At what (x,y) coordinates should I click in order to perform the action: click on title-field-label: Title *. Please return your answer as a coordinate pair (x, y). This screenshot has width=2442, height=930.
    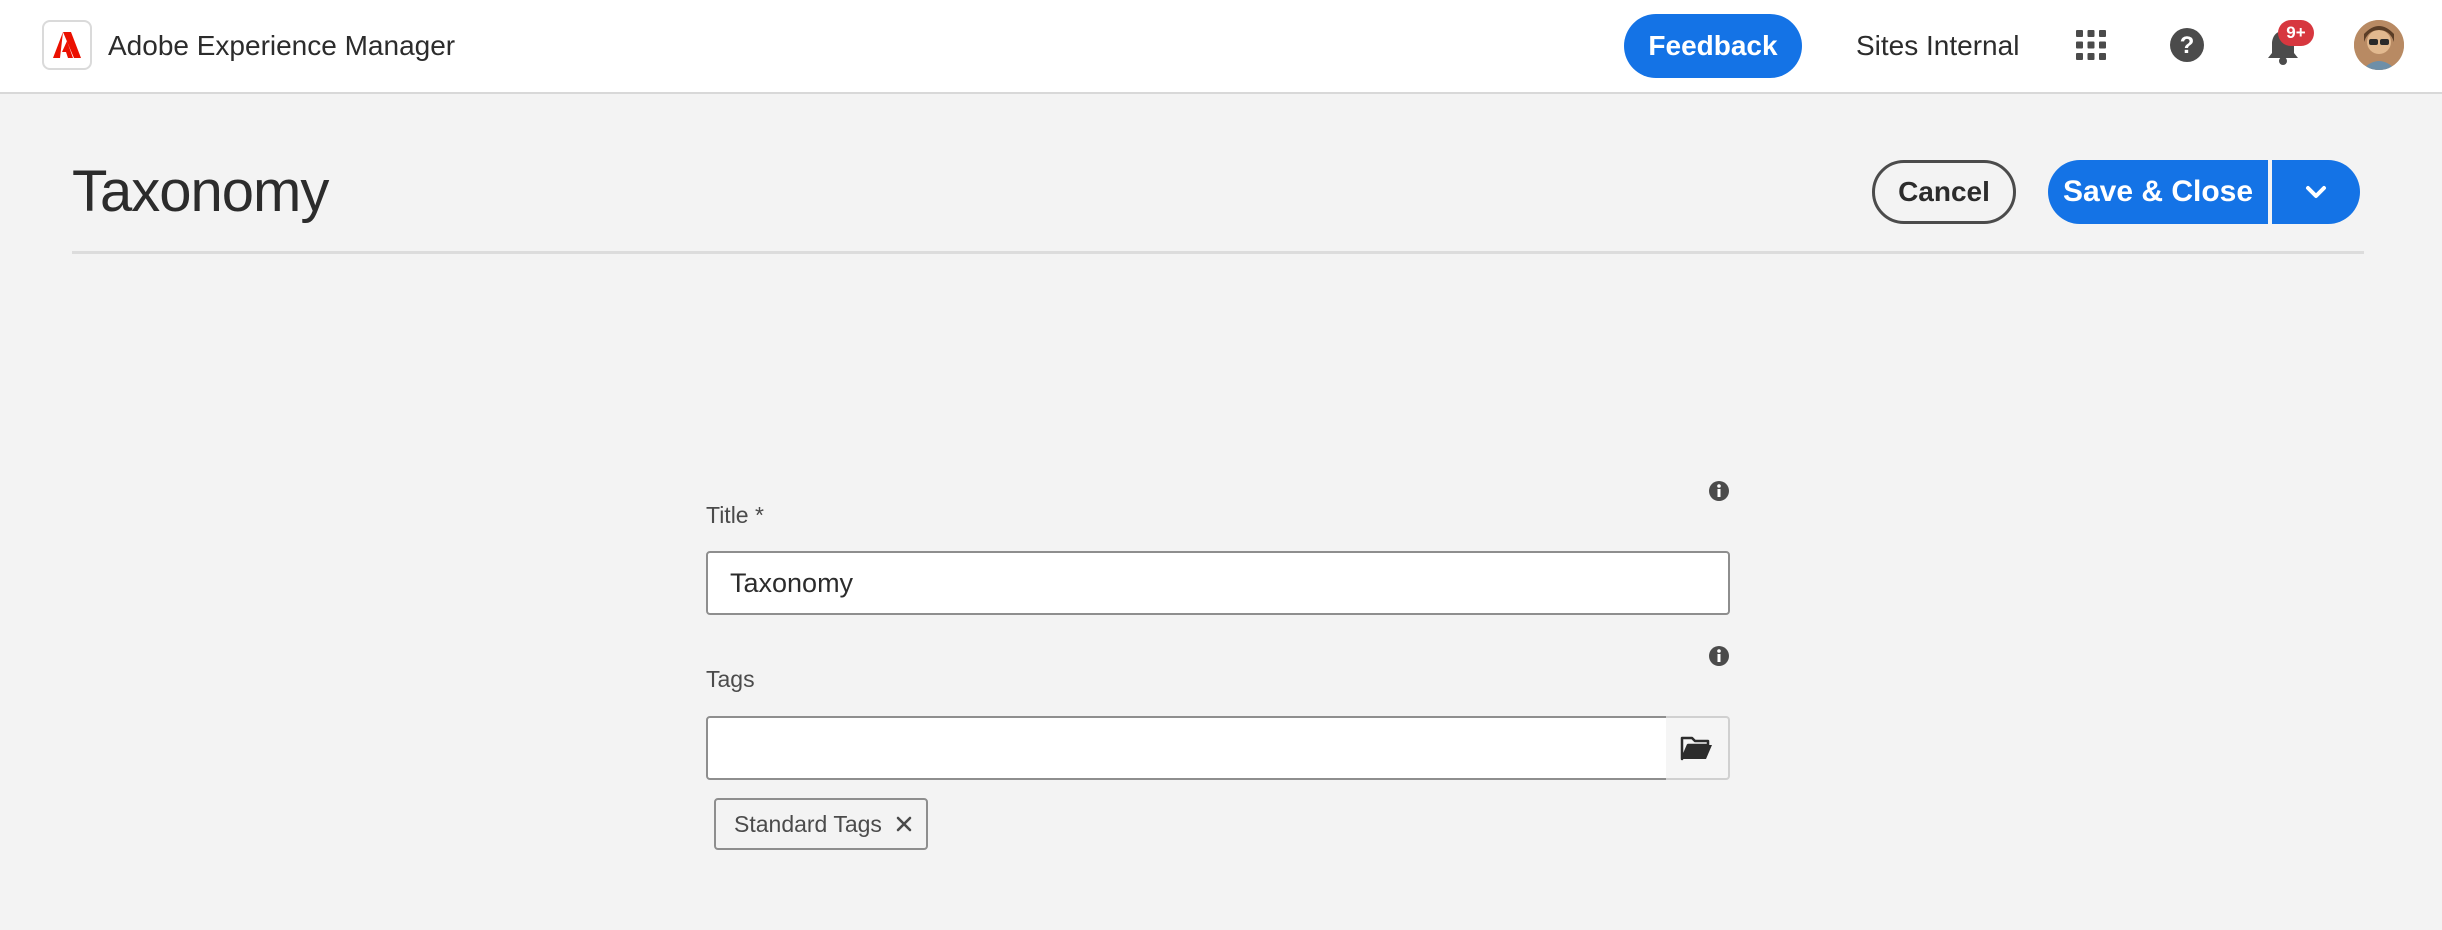
    Looking at the image, I should click on (735, 515).